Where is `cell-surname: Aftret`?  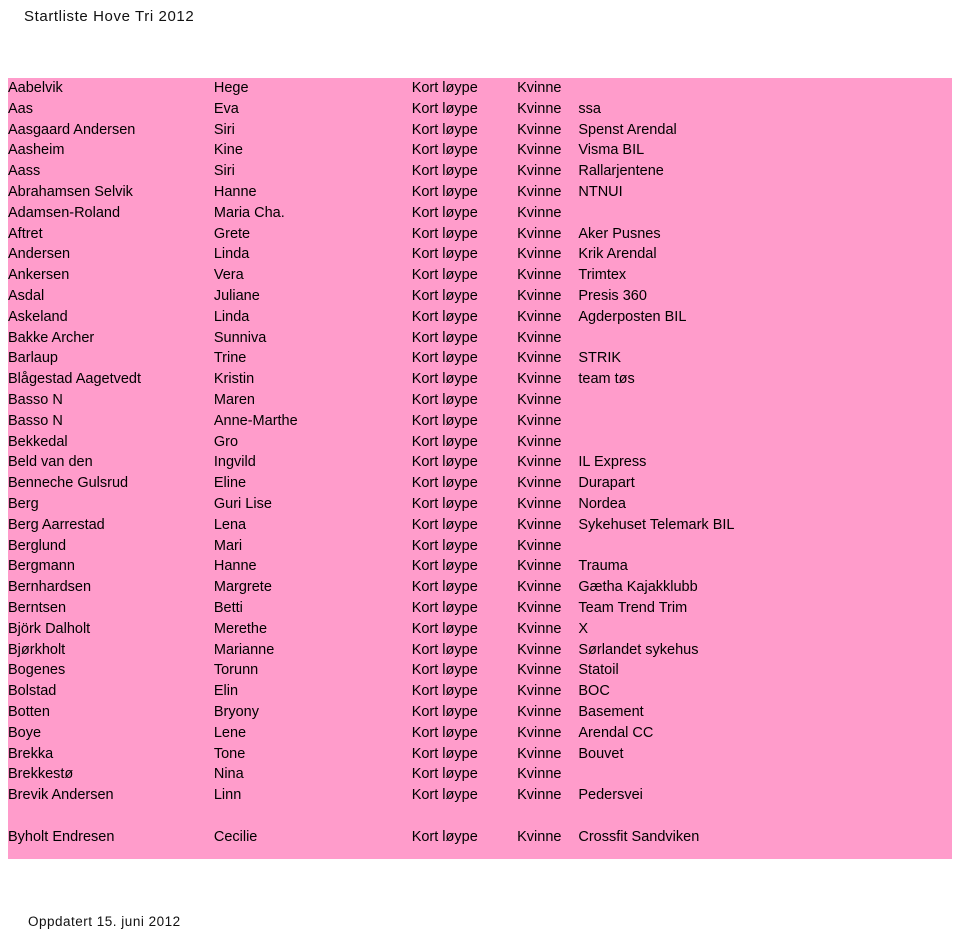 cell-surname: Aftret is located at coordinates (25, 233).